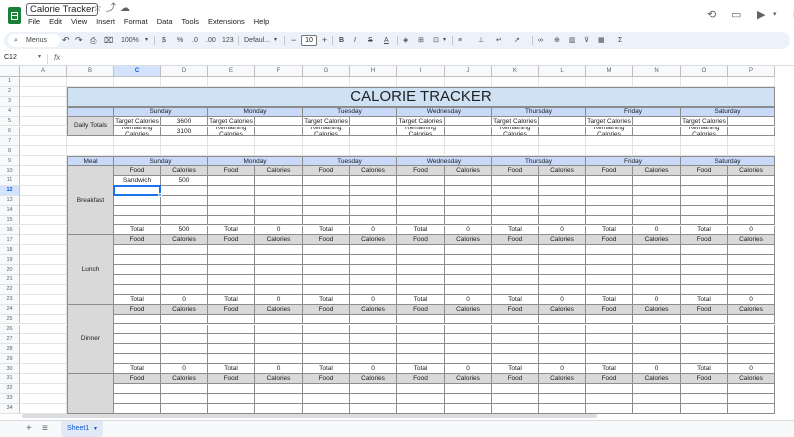 The width and height of the screenshot is (794, 437). What do you see at coordinates (775, 14) in the screenshot?
I see `meet-dropdown-icon: ▾` at bounding box center [775, 14].